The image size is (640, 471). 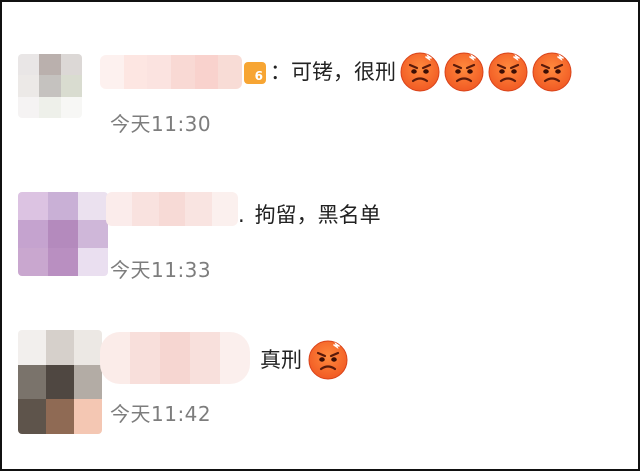 I want to click on comment-time: 今天11:33, so click(x=161, y=270).